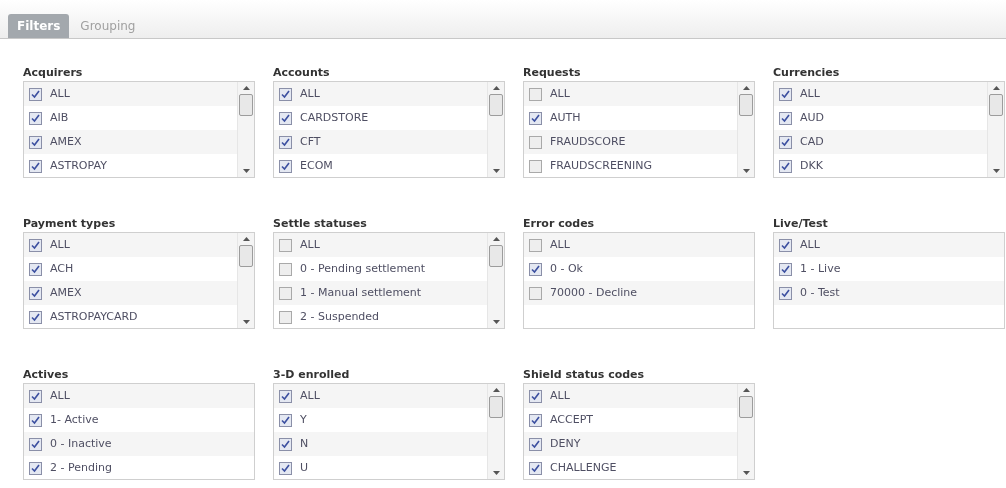 The height and width of the screenshot is (488, 1006). Describe the element at coordinates (380, 293) in the screenshot. I see `list-row: 1 - Manual settlement` at that location.